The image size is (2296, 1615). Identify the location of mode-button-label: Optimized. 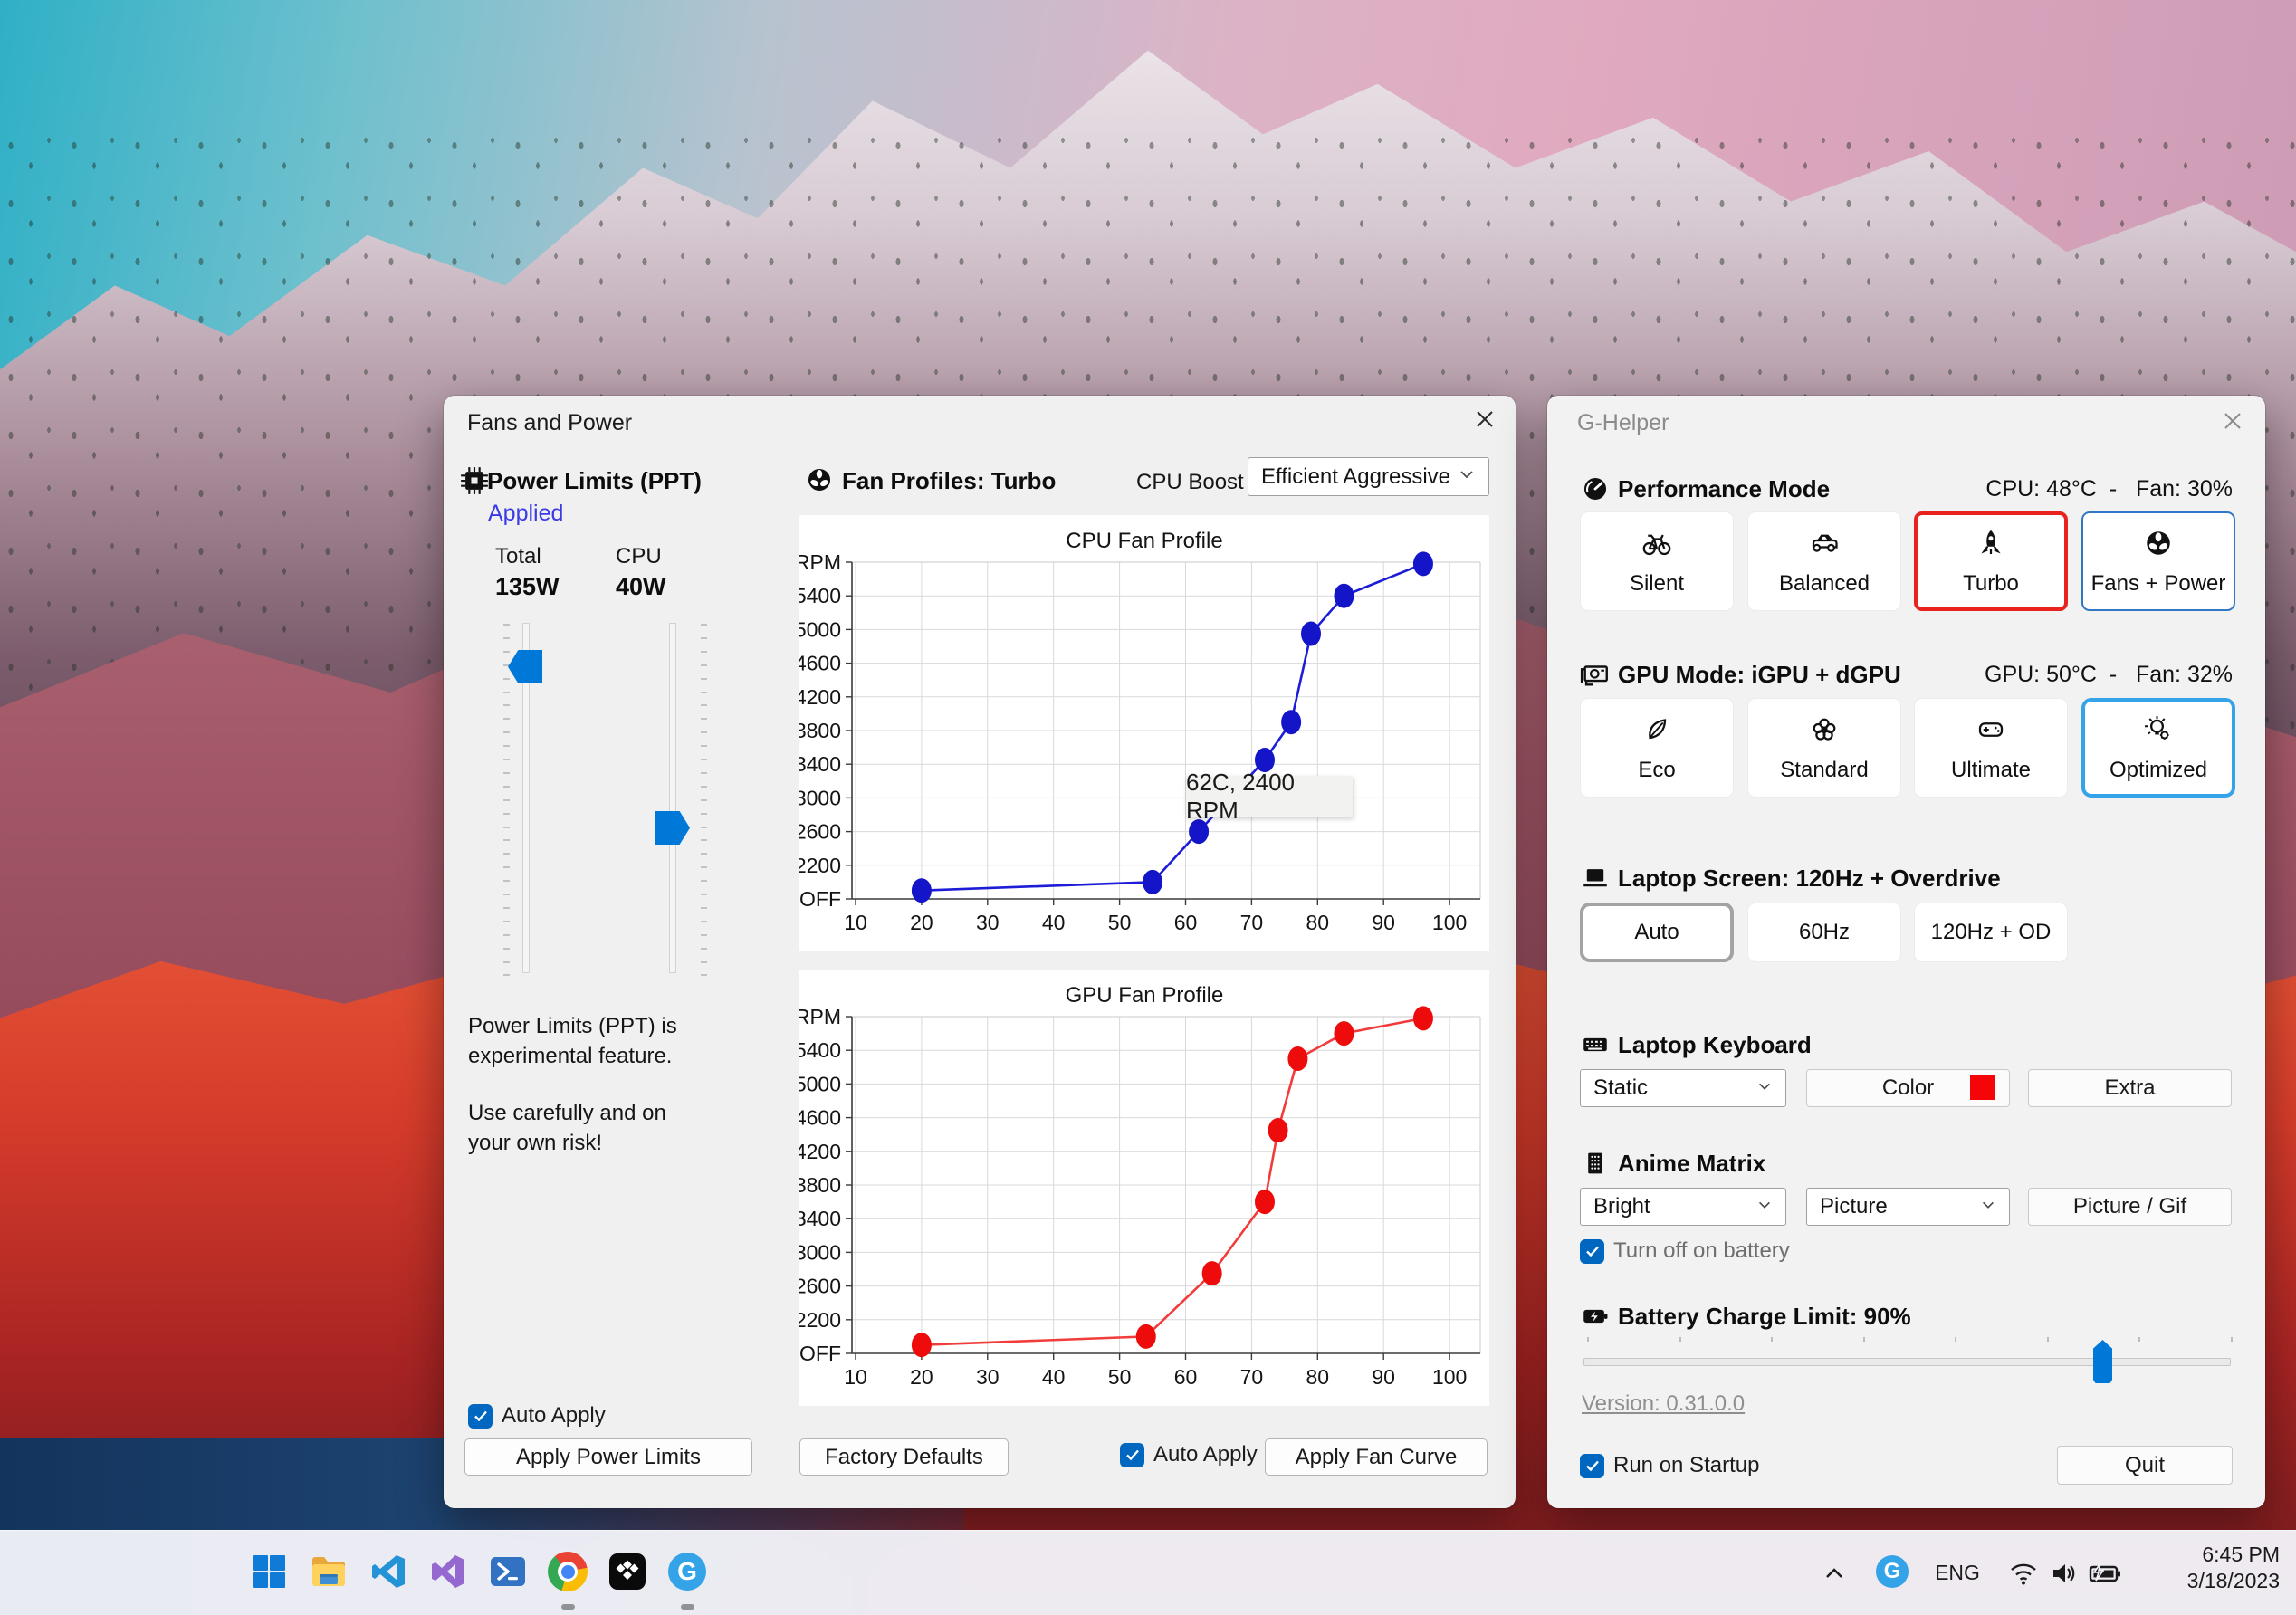
(2158, 769).